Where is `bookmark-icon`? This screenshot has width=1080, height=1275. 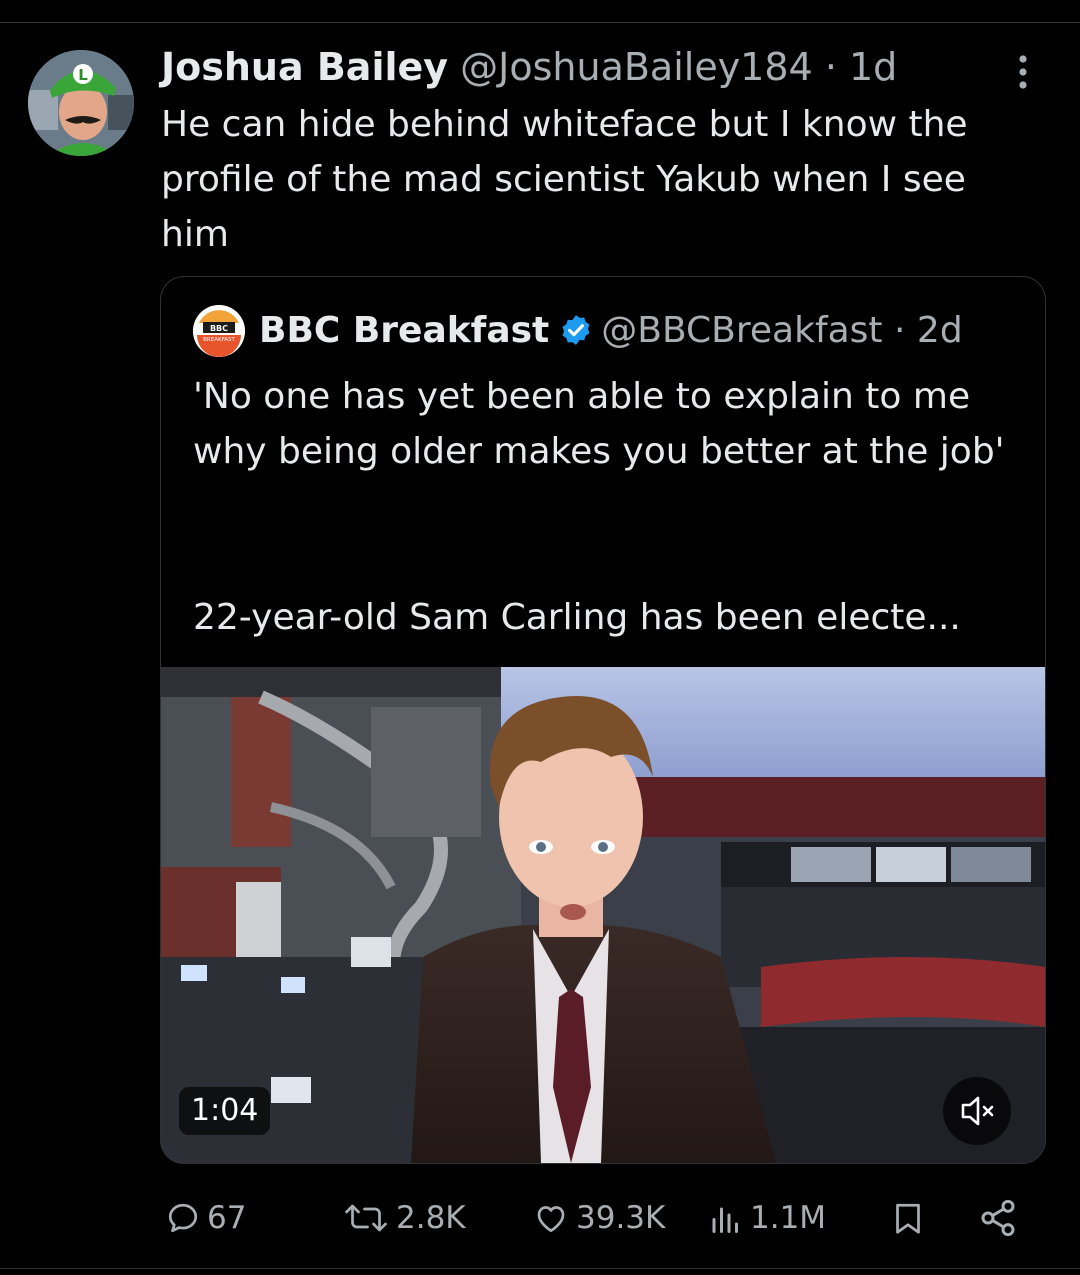 bookmark-icon is located at coordinates (908, 1218).